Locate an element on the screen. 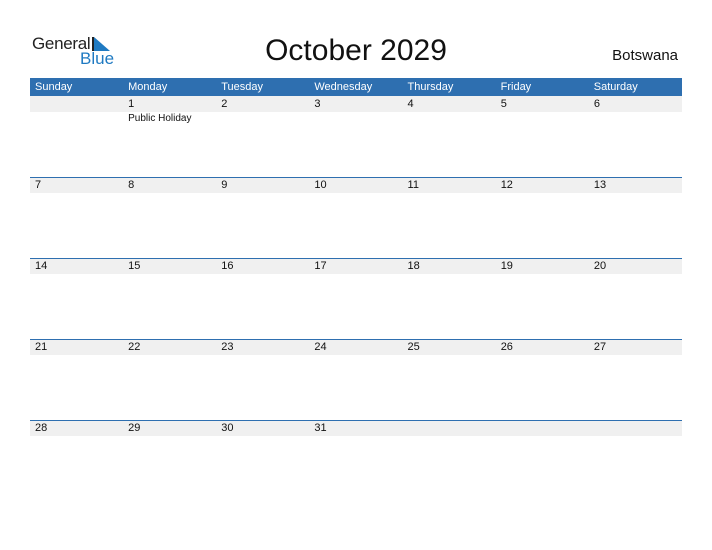  weekday-wednesday: Wednesday is located at coordinates (343, 87).